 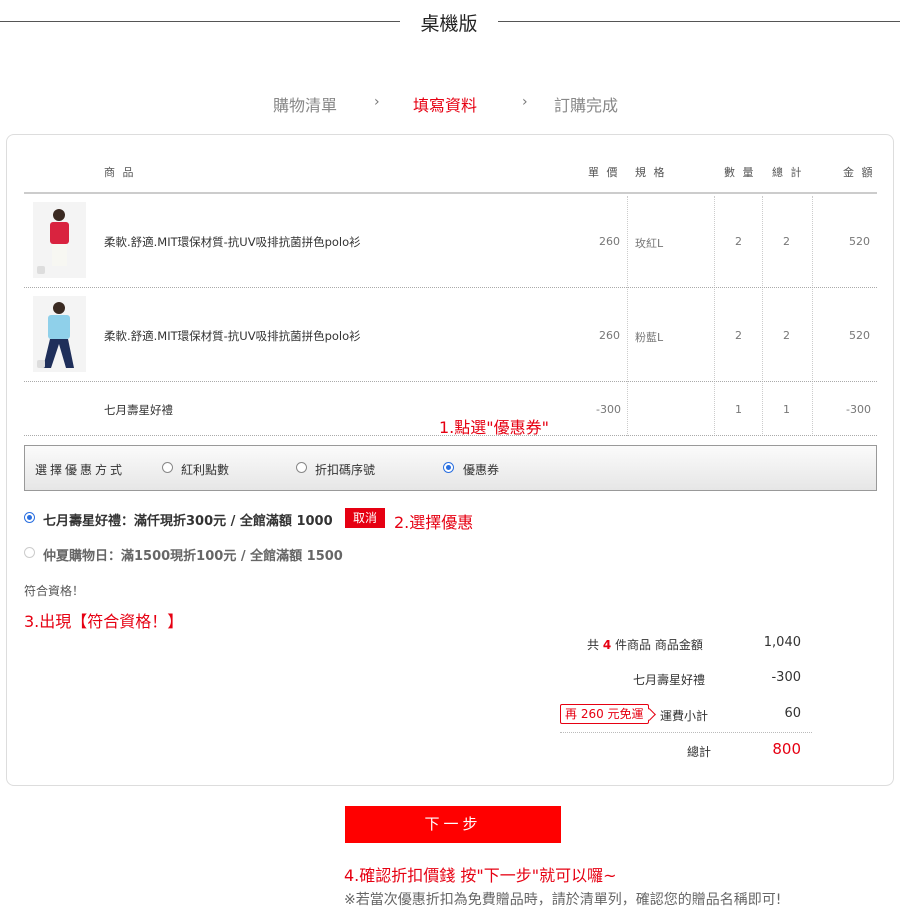 What do you see at coordinates (651, 172) in the screenshot?
I see `header-spec: 規 格` at bounding box center [651, 172].